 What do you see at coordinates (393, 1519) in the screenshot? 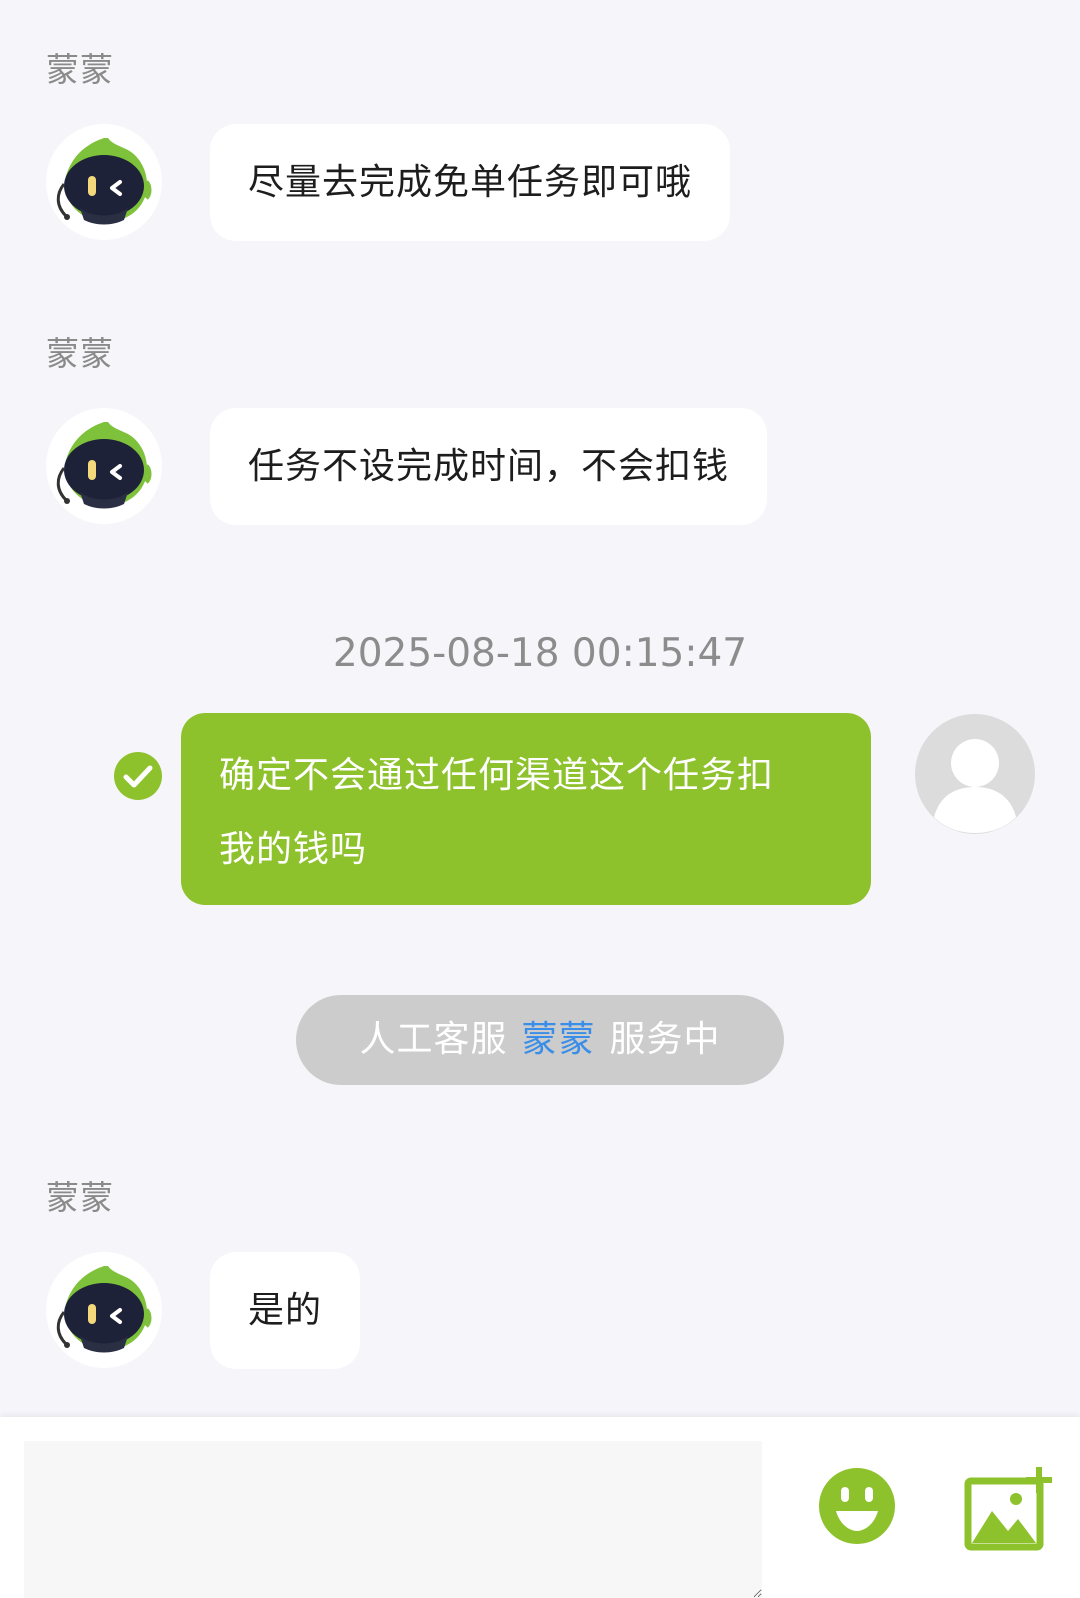
I see `message-input` at bounding box center [393, 1519].